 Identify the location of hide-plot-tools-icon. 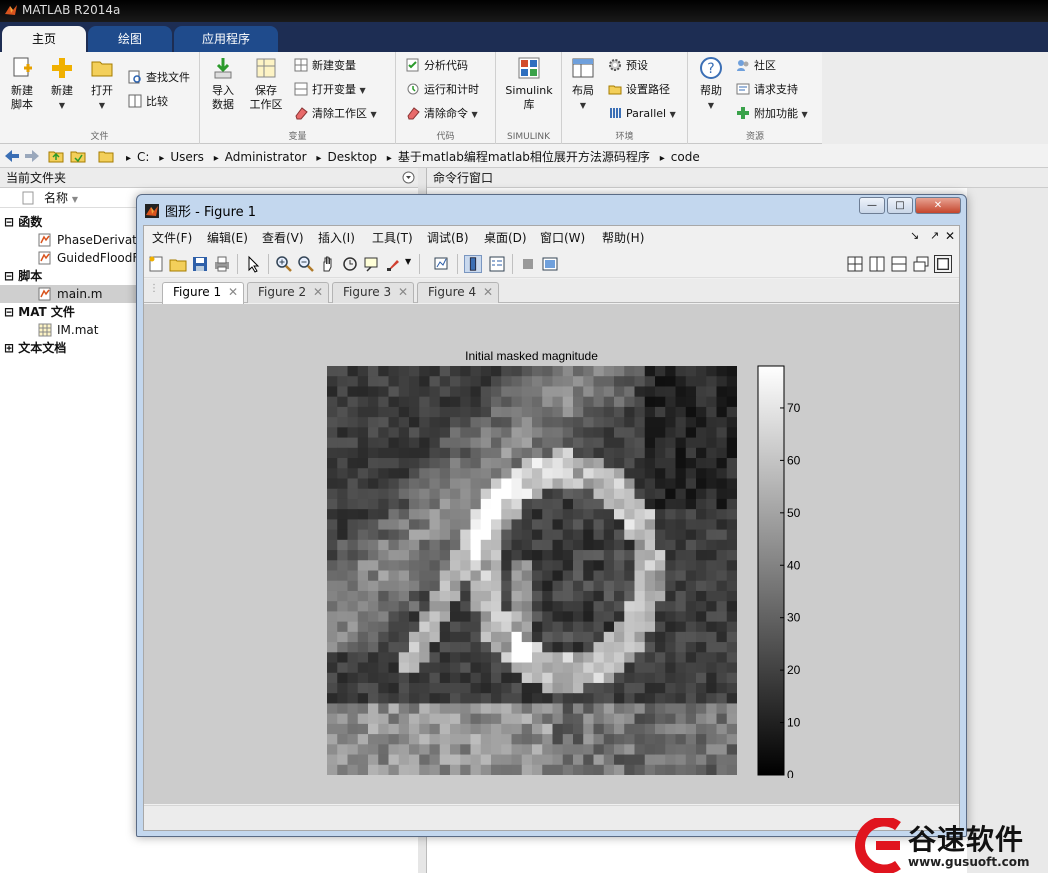
(528, 264).